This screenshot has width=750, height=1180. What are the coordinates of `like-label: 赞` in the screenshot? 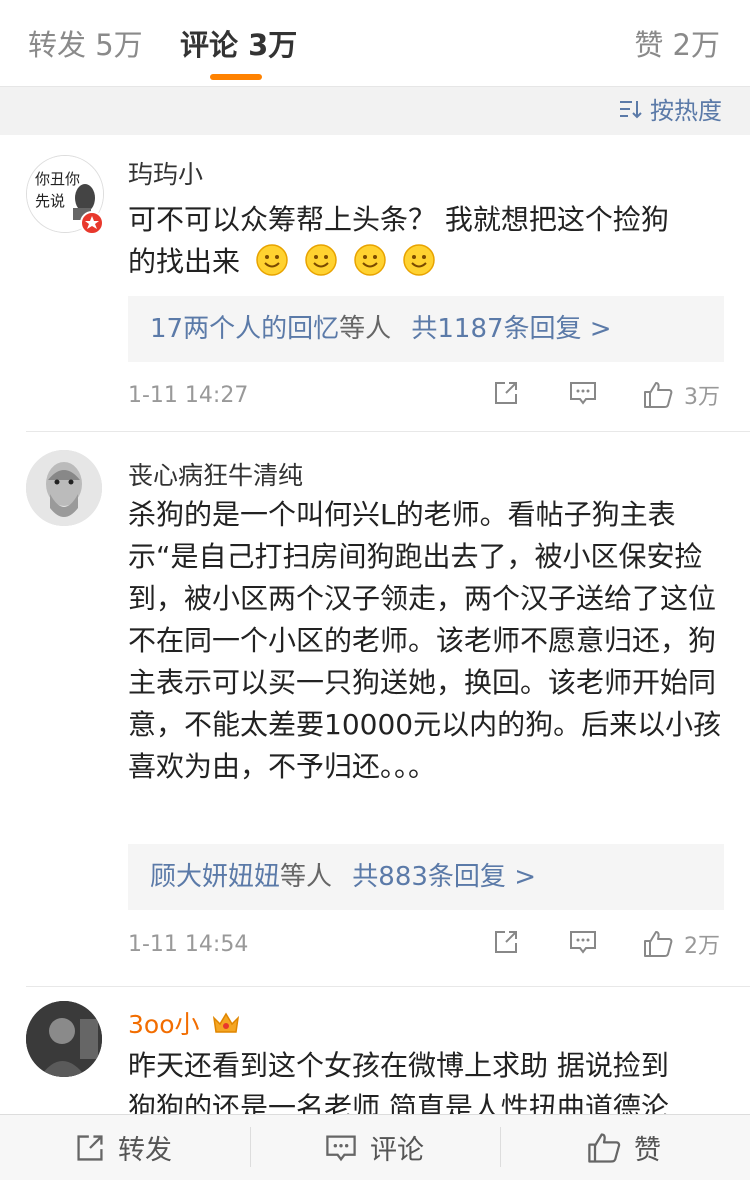 It's located at (647, 1150).